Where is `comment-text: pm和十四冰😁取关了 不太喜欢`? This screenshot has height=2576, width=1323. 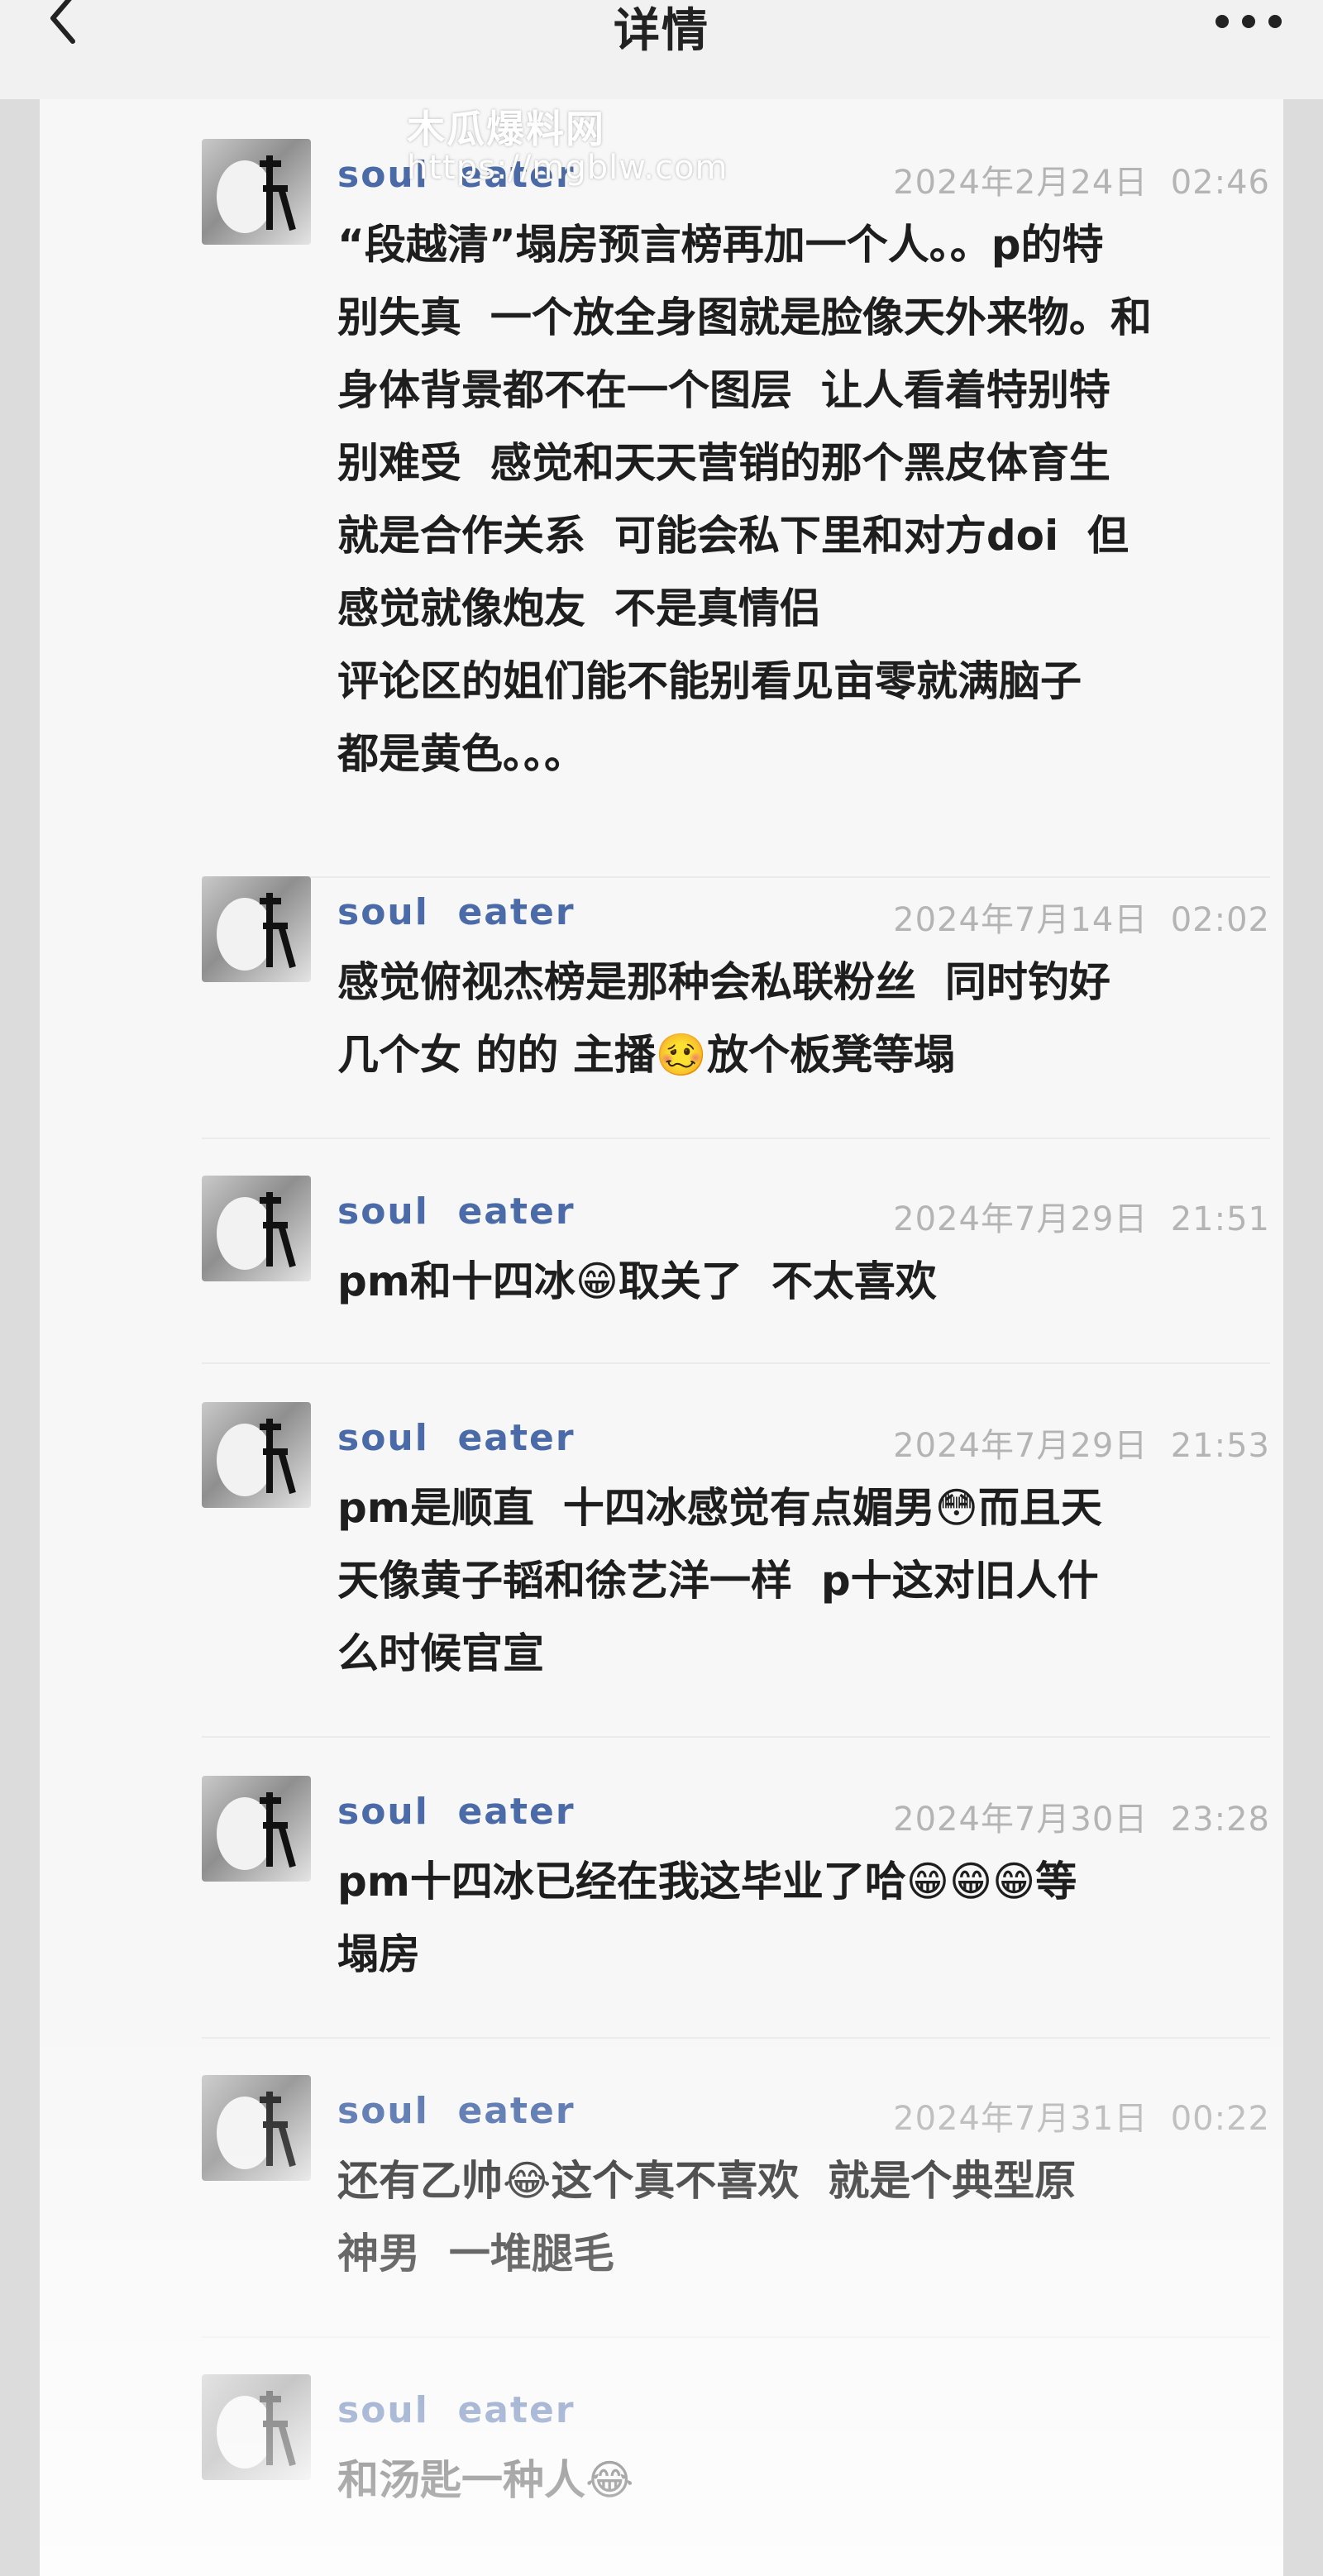
comment-text: pm和十四冰😁取关了 不太喜欢 is located at coordinates (809, 1281).